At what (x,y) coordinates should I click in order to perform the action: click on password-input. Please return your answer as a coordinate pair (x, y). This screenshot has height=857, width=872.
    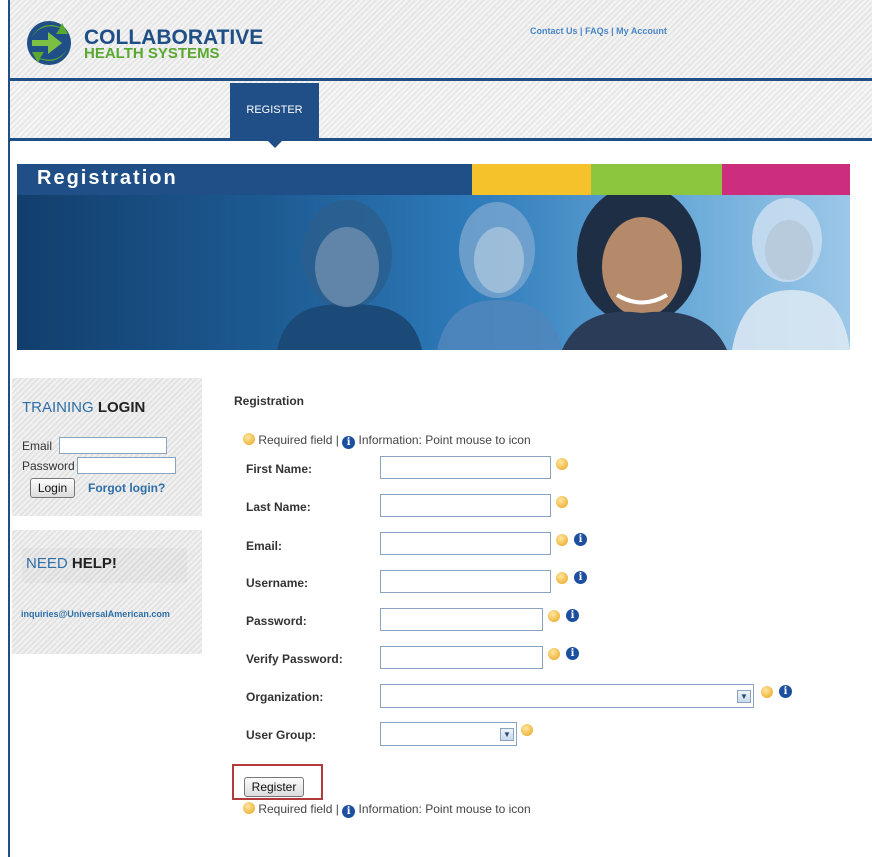
    Looking at the image, I should click on (461, 619).